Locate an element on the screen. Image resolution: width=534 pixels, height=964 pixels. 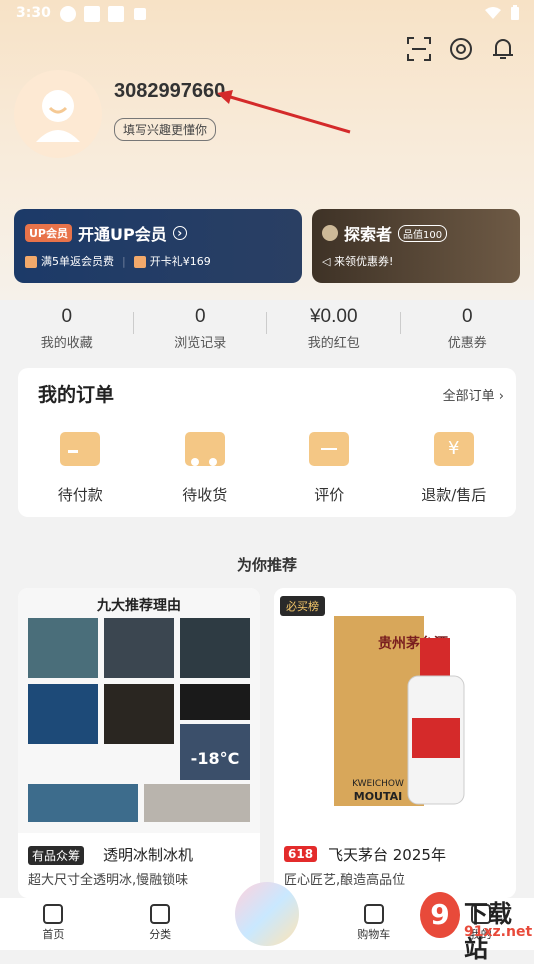
order-pending-delivery: 待收货 is located at coordinates (205, 468).